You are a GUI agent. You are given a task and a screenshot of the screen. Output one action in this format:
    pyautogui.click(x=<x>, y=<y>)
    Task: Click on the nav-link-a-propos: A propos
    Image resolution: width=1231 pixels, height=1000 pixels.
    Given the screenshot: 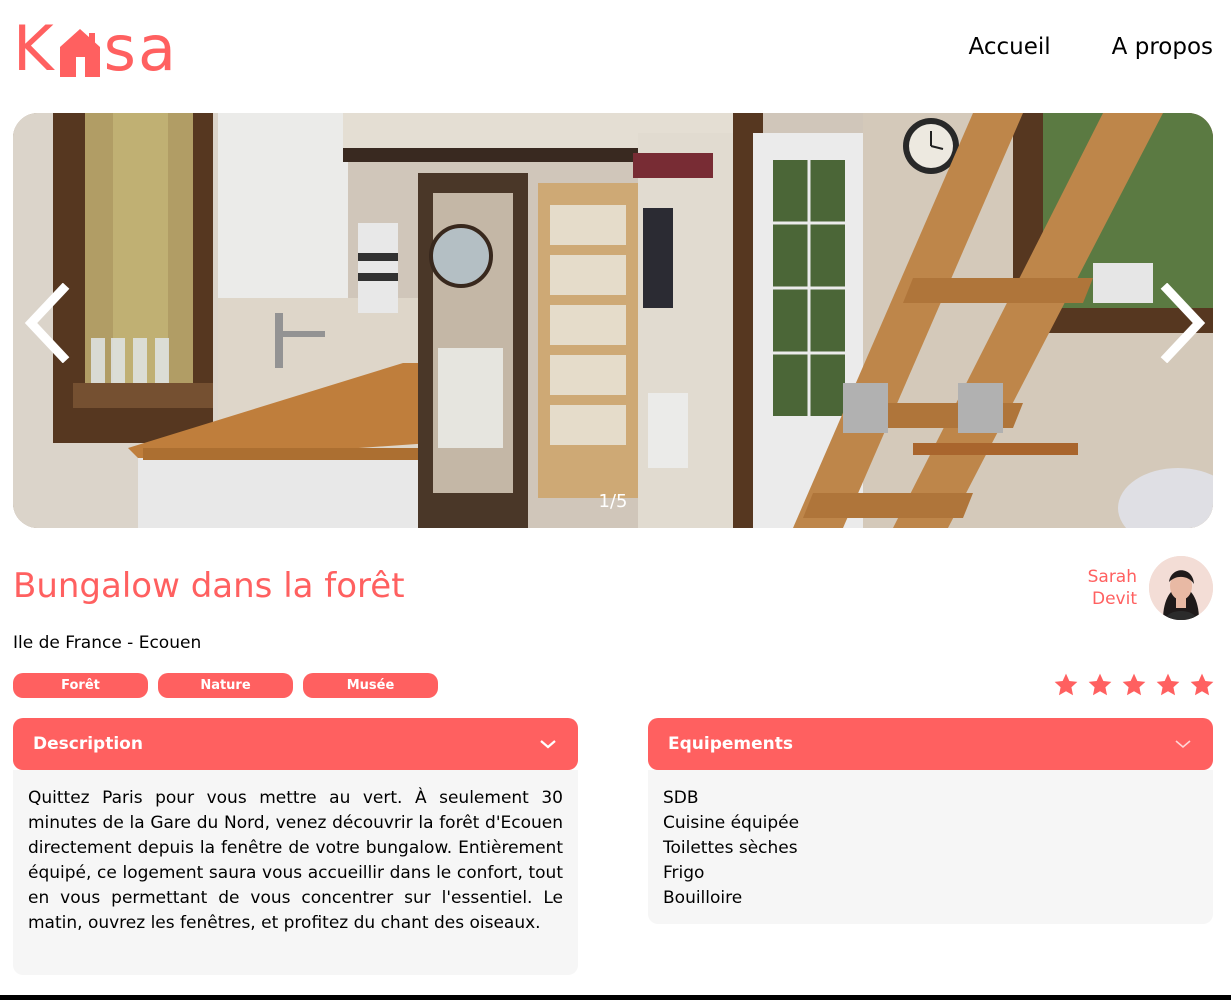 What is the action you would take?
    pyautogui.click(x=1162, y=47)
    